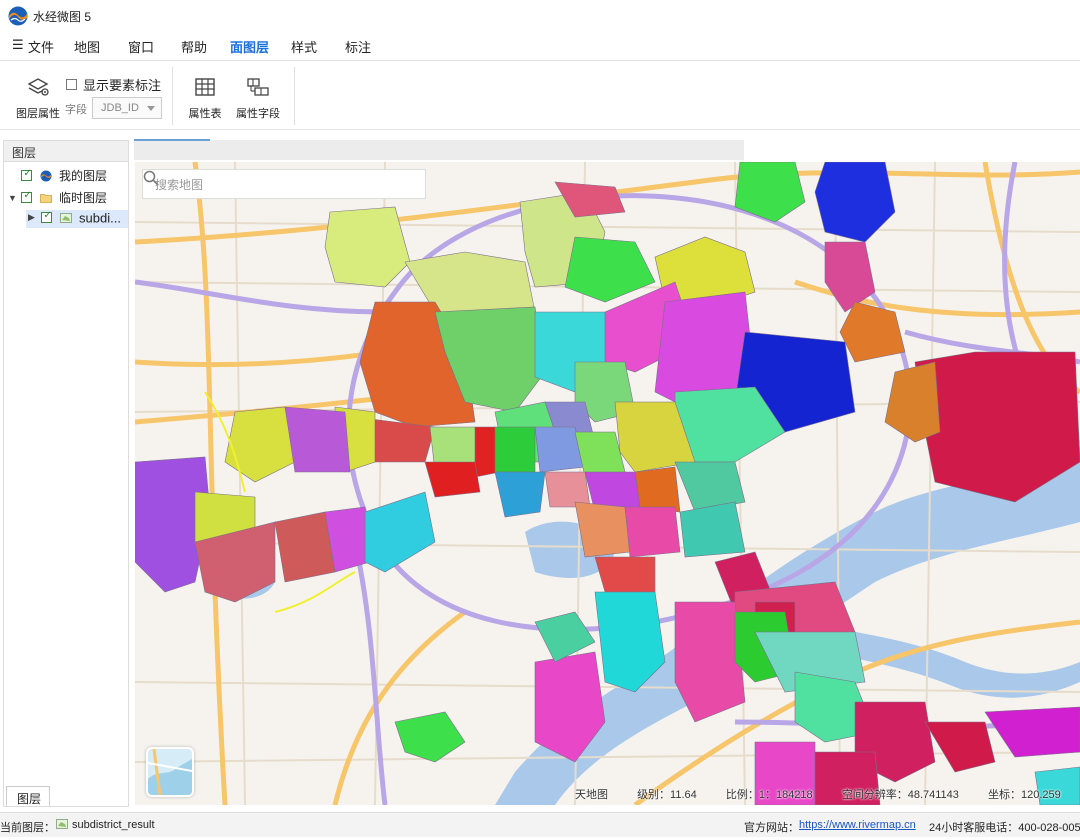 This screenshot has height=840, width=1080. Describe the element at coordinates (258, 114) in the screenshot. I see `attribute-fields-label: 属性字段` at that location.